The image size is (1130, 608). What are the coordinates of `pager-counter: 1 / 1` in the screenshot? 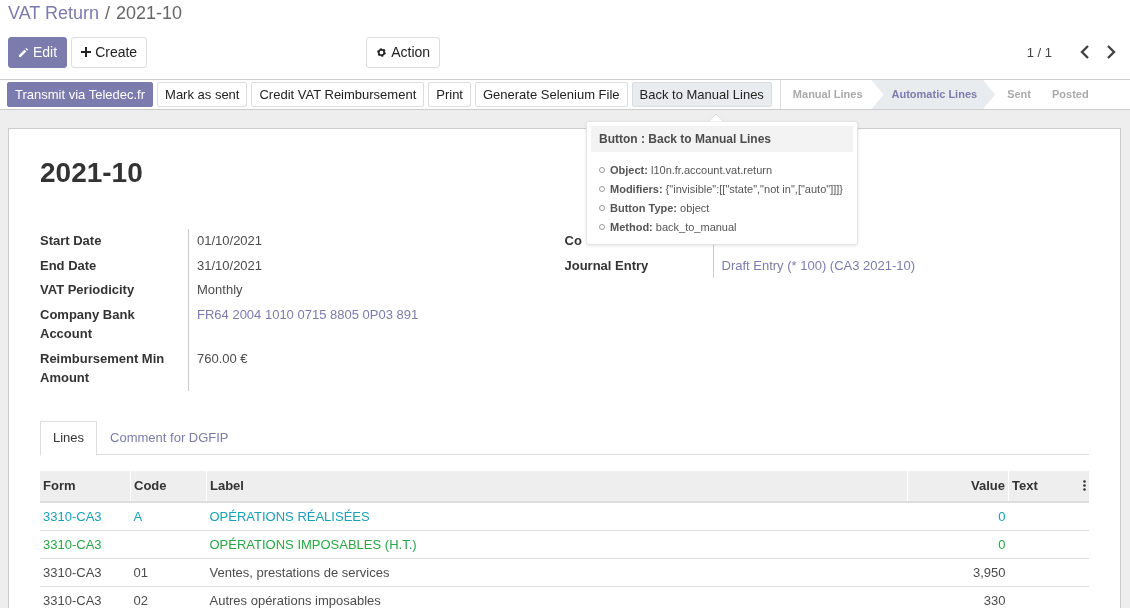 It's located at (1039, 52).